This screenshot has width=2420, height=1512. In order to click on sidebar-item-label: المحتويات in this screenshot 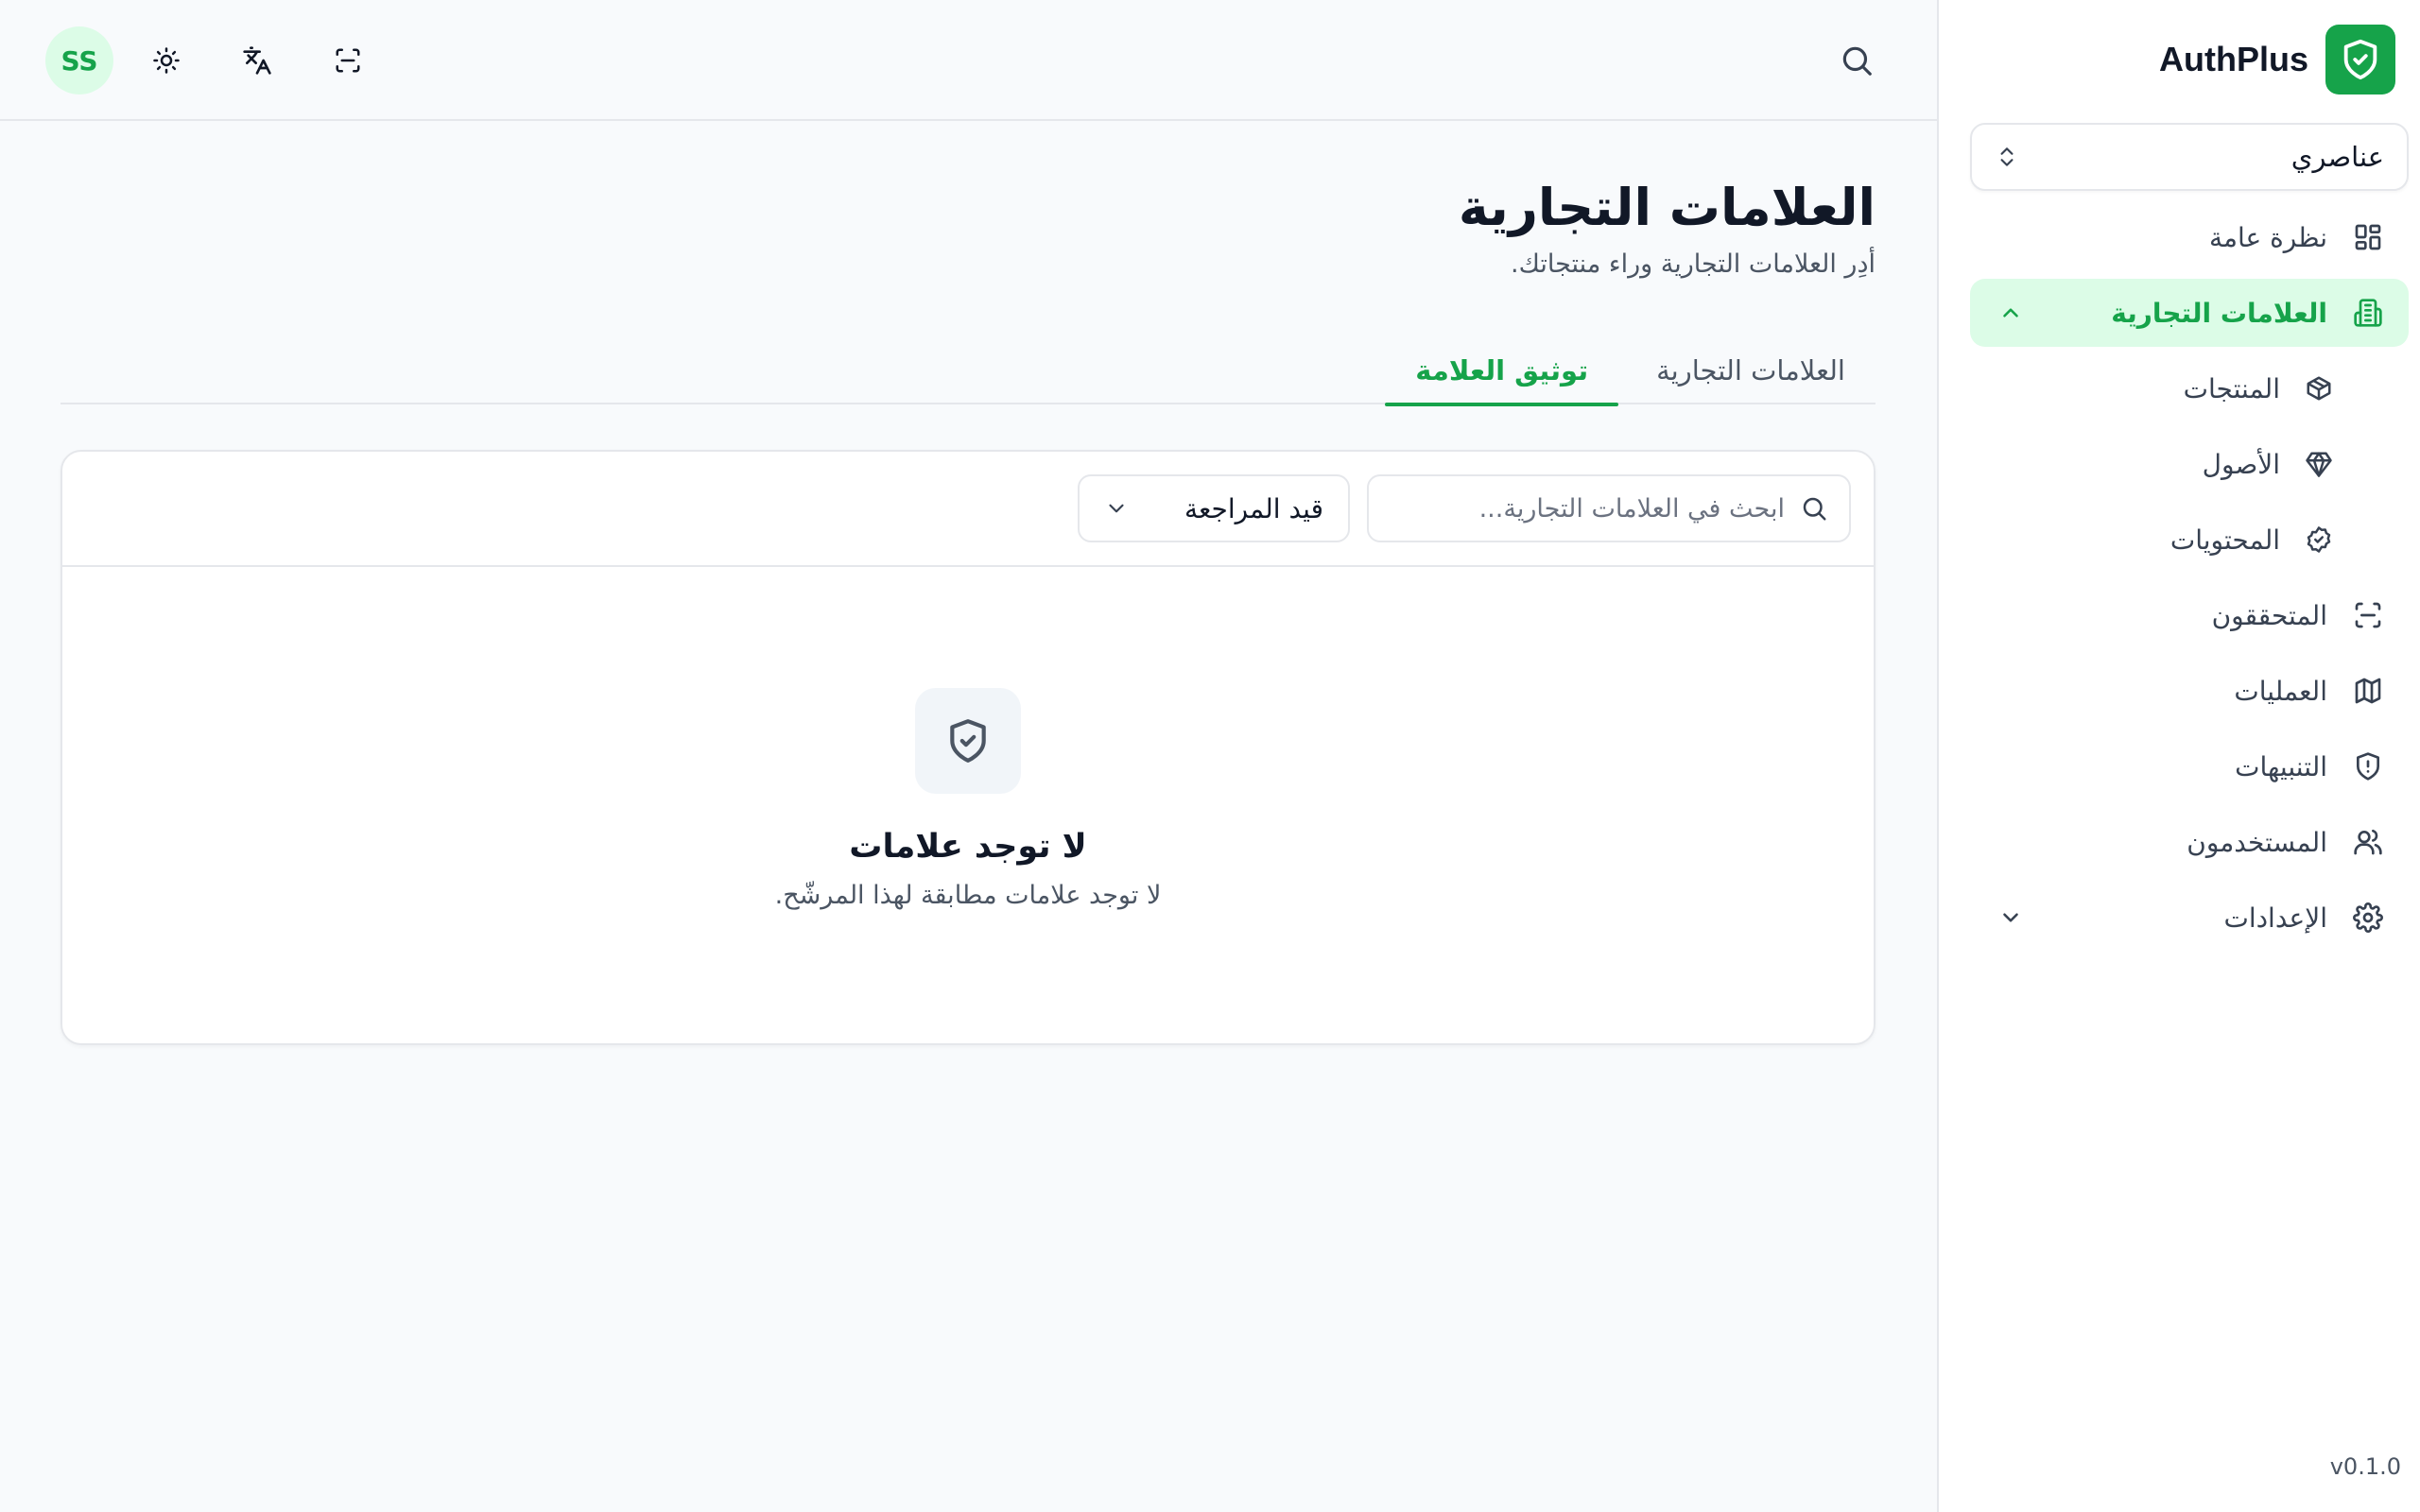, I will do `click(2224, 540)`.